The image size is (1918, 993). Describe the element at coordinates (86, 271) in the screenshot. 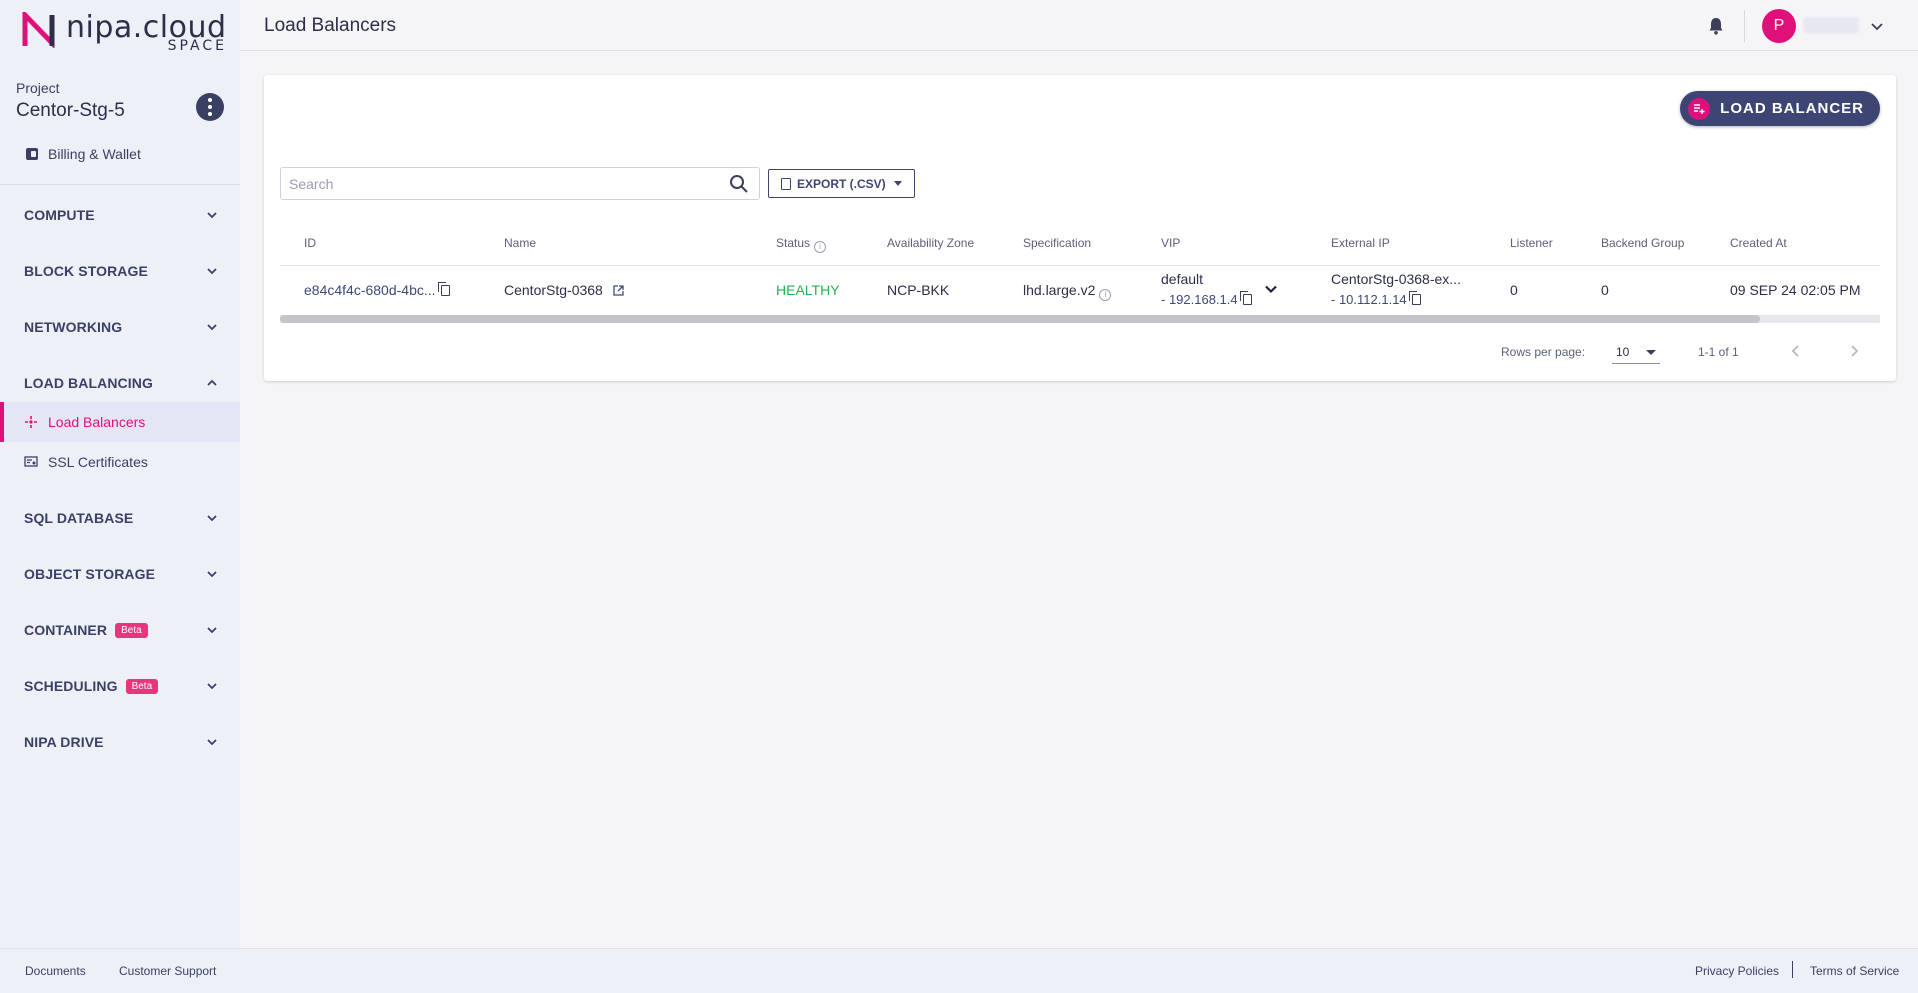

I see `nav-section-label: BLOCK STORAGE` at that location.